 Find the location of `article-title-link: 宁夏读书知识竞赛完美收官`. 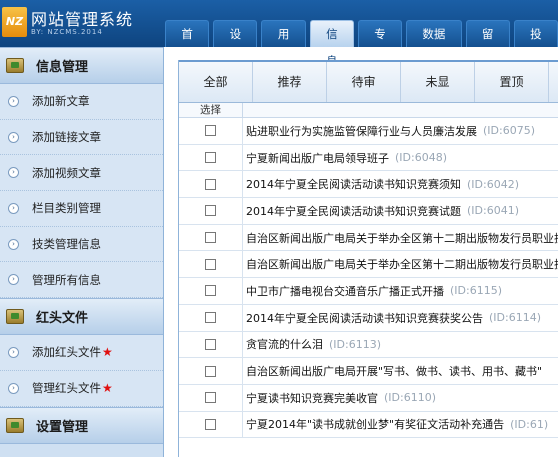

article-title-link: 宁夏读书知识竞赛完美收官 is located at coordinates (310, 398).